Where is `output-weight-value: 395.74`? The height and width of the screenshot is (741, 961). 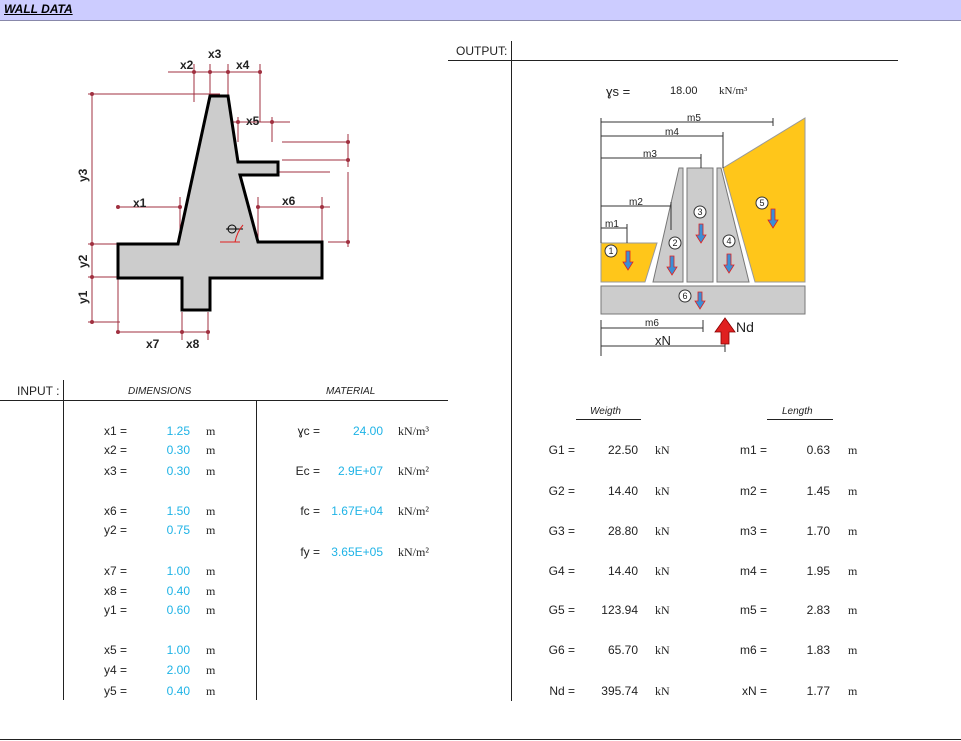
output-weight-value: 395.74 is located at coordinates (619, 691).